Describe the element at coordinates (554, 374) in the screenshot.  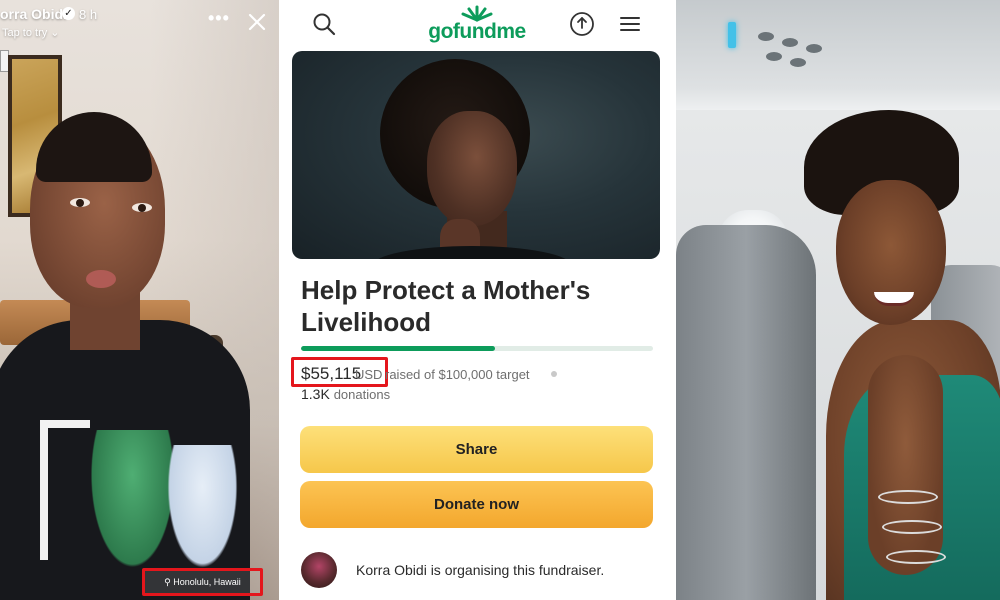
I see `separator-dot` at that location.